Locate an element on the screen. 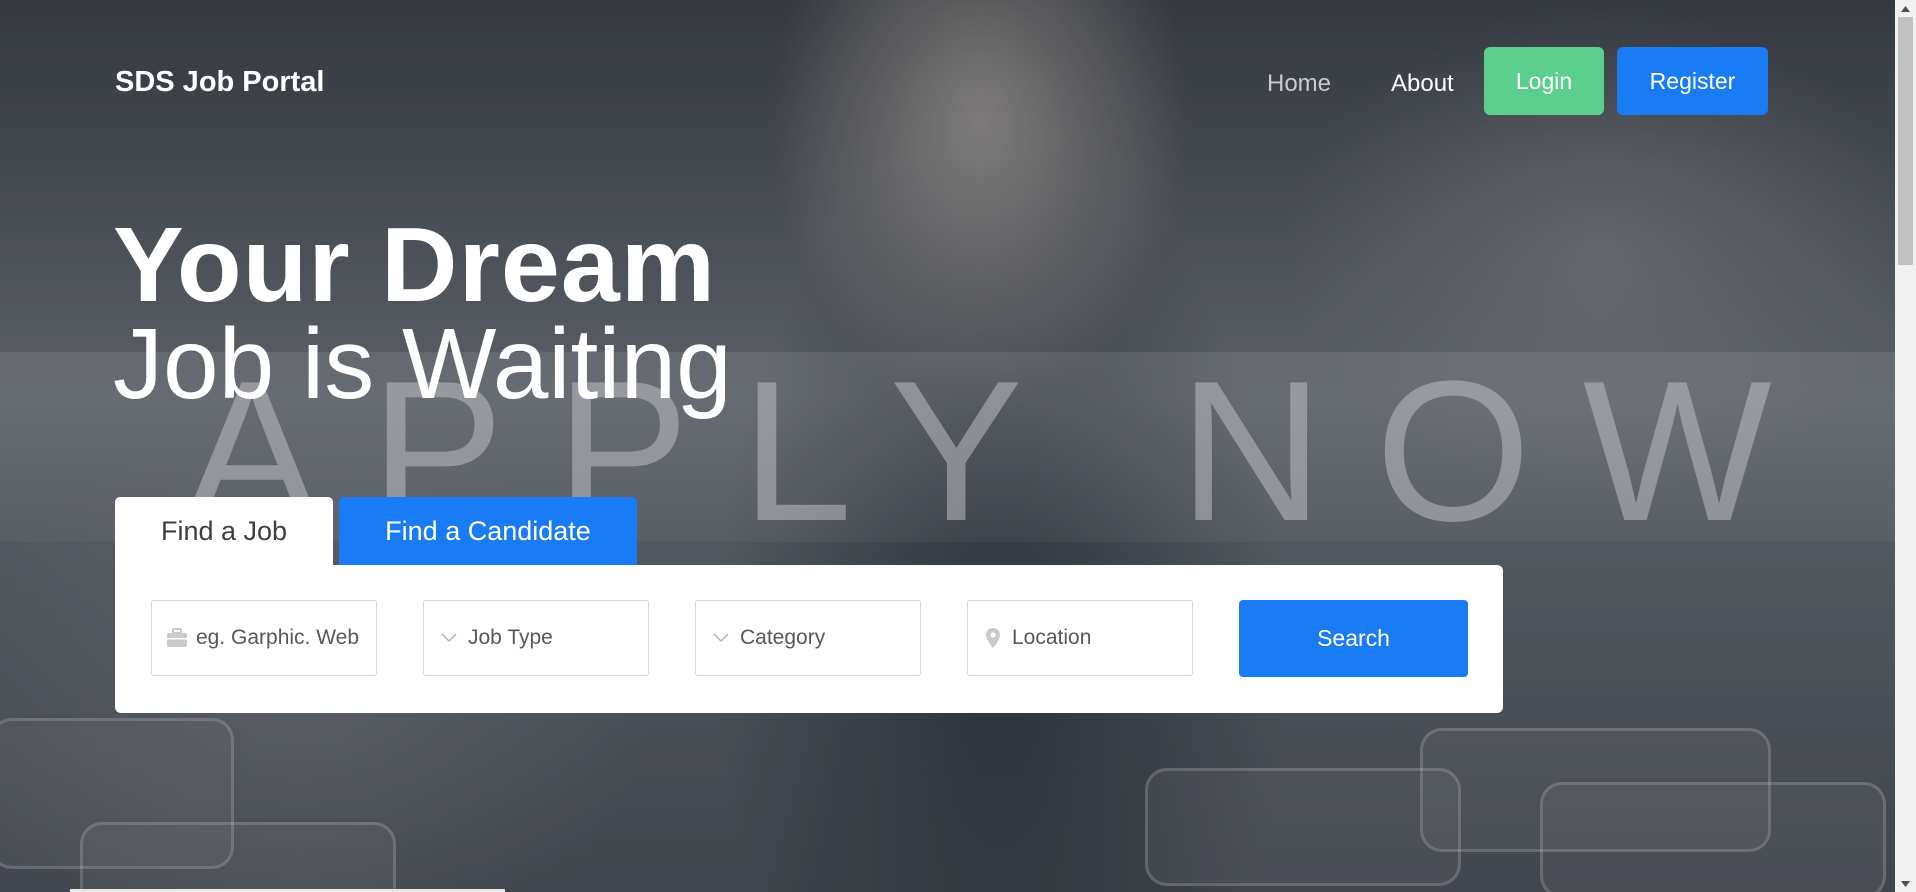 The width and height of the screenshot is (1916, 892). tab-find-job: Find a Job is located at coordinates (224, 531).